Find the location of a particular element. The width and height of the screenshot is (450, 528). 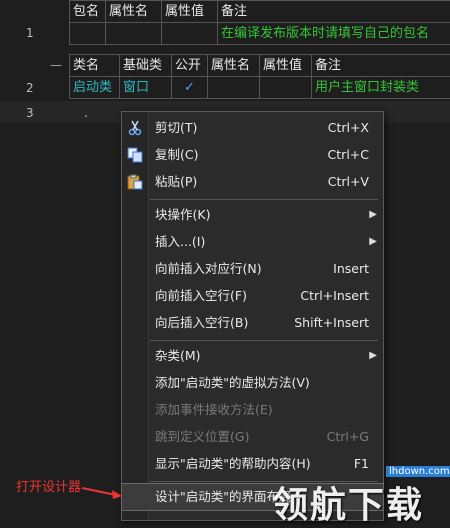

collapse-toggle: — is located at coordinates (56, 65).